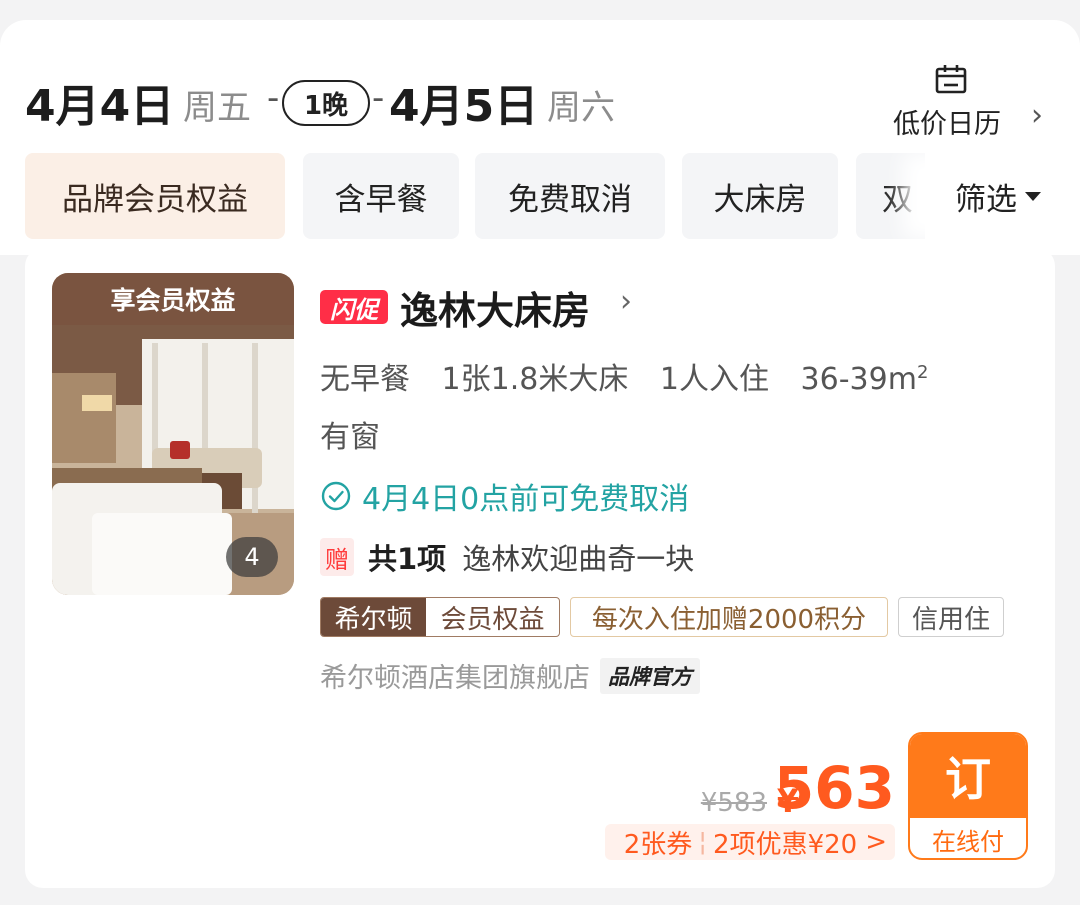  I want to click on room-title-row: 闪促 逸林大床房 ›, so click(670, 306).